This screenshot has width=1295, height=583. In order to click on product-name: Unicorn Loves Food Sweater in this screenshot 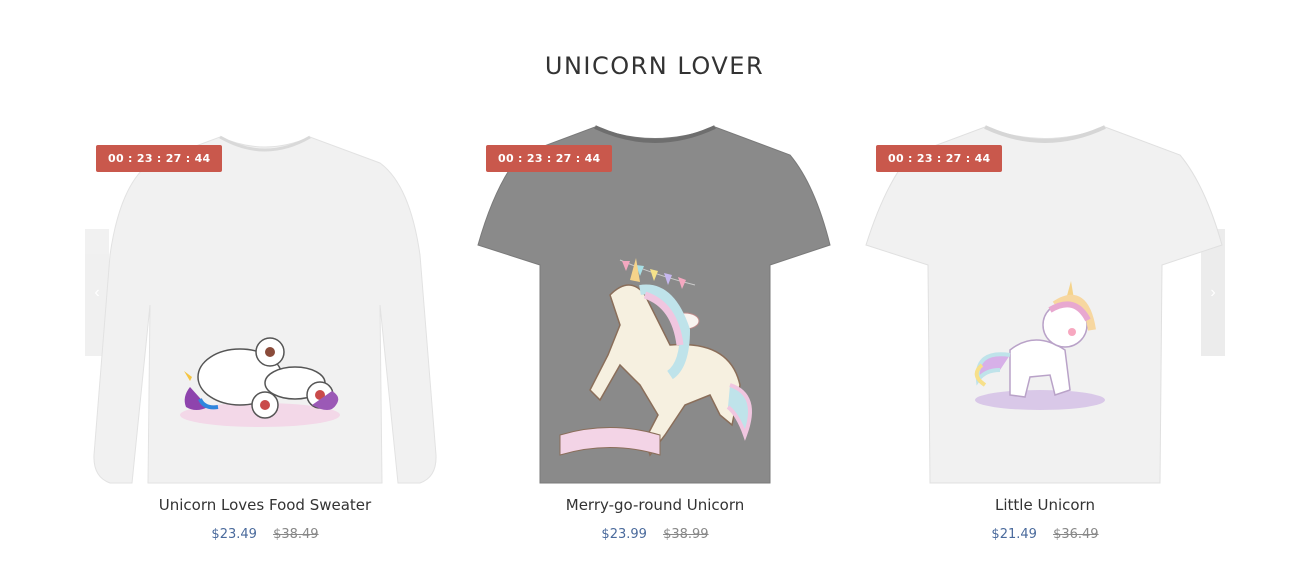, I will do `click(265, 505)`.